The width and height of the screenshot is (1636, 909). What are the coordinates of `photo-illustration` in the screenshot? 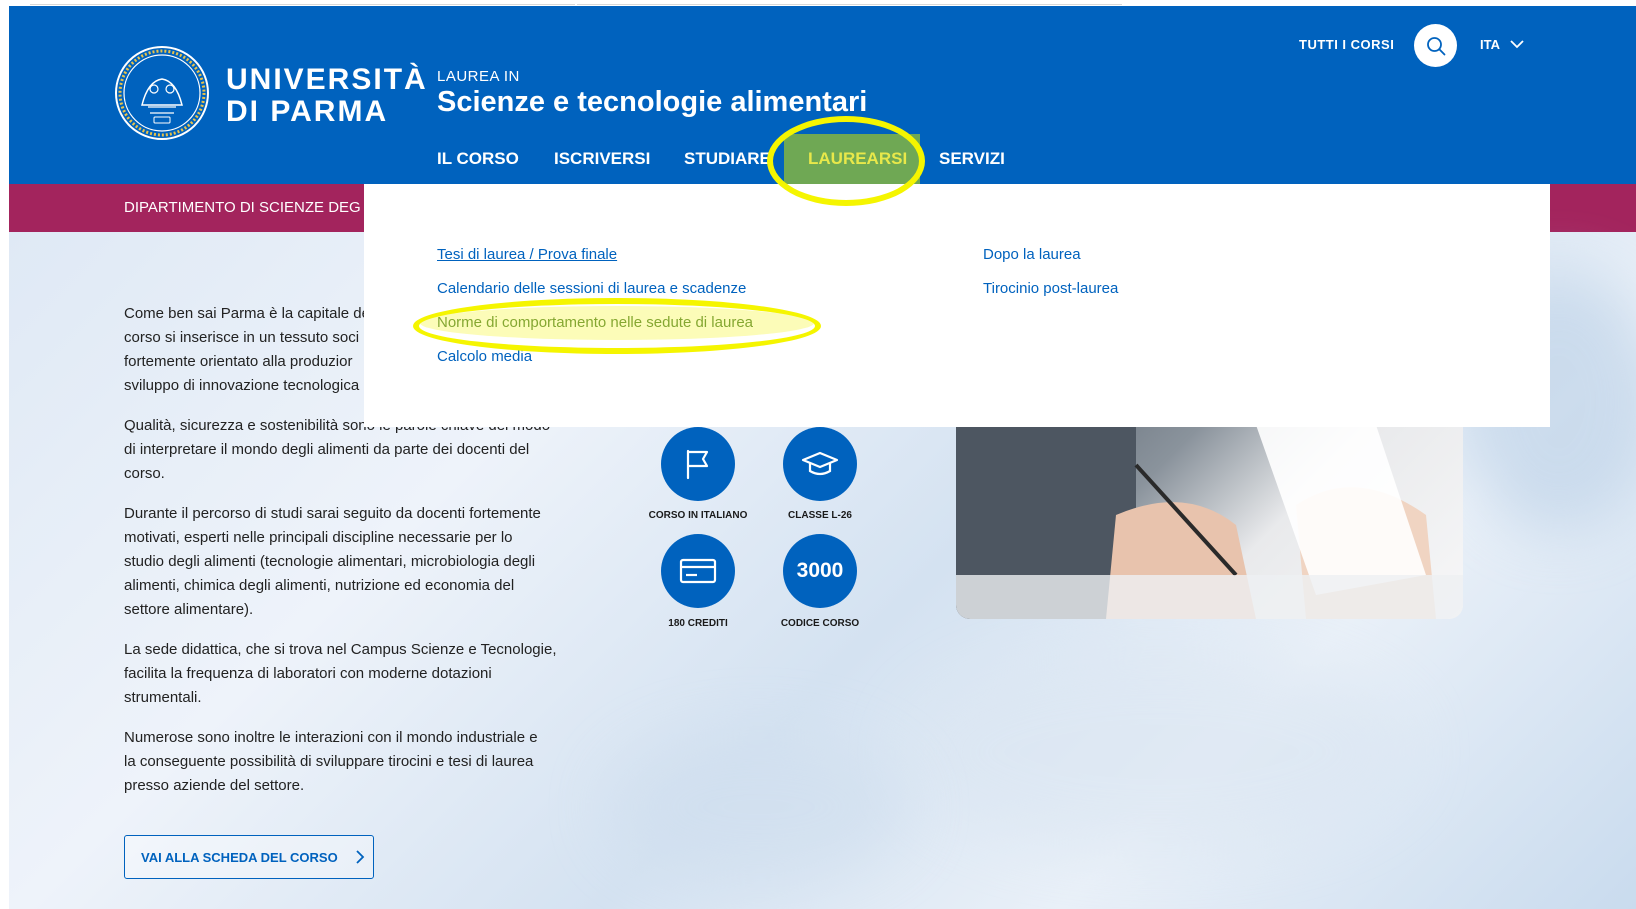 It's located at (1209, 522).